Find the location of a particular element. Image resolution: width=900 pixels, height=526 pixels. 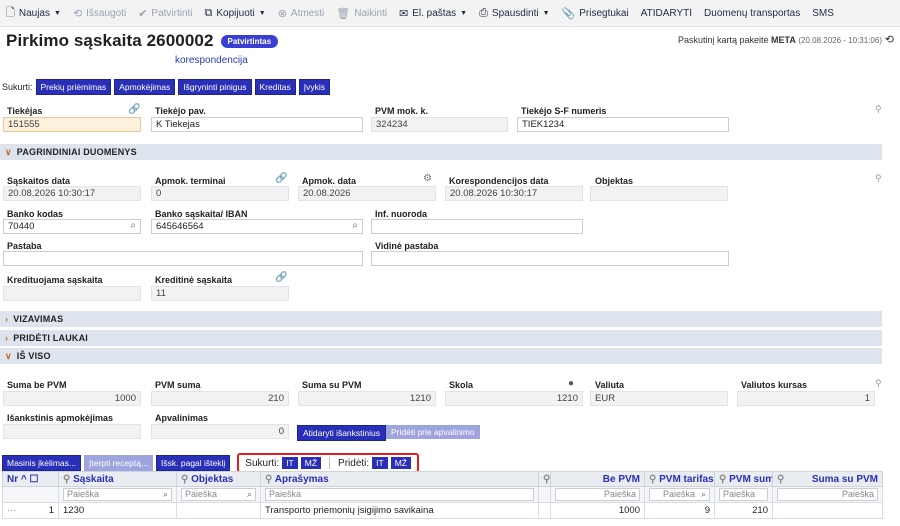

filter-vat-sum-cell: Paieška is located at coordinates (743, 494).